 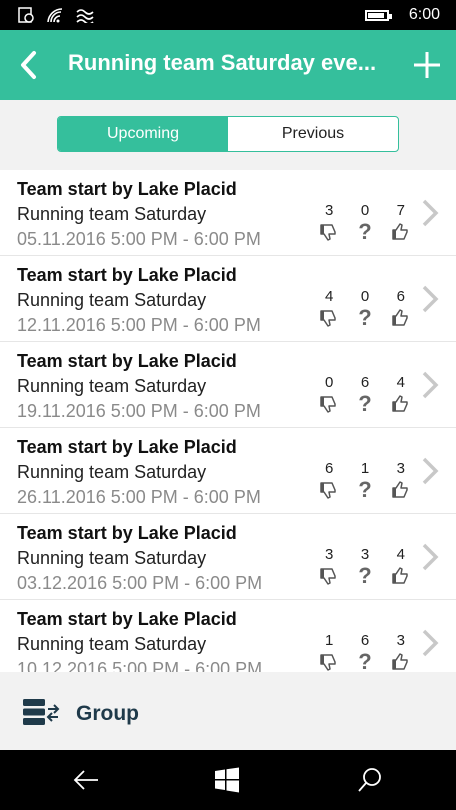 What do you see at coordinates (139, 497) in the screenshot?
I see `event-time: 26.11.2016 5:00 PM - 6:00 PM` at bounding box center [139, 497].